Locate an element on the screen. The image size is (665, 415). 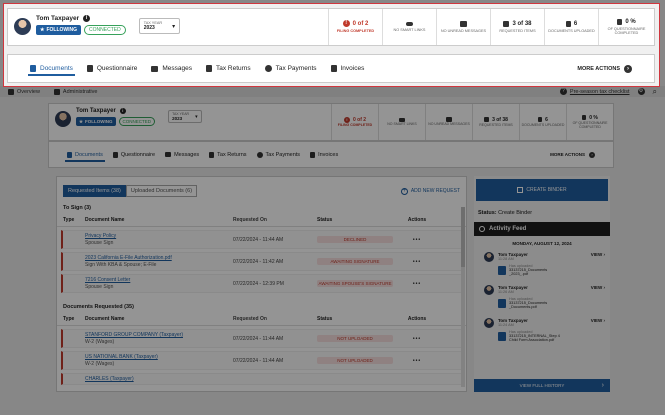
stat-messages: NO UNREAD MESSAGES is located at coordinates (463, 27).